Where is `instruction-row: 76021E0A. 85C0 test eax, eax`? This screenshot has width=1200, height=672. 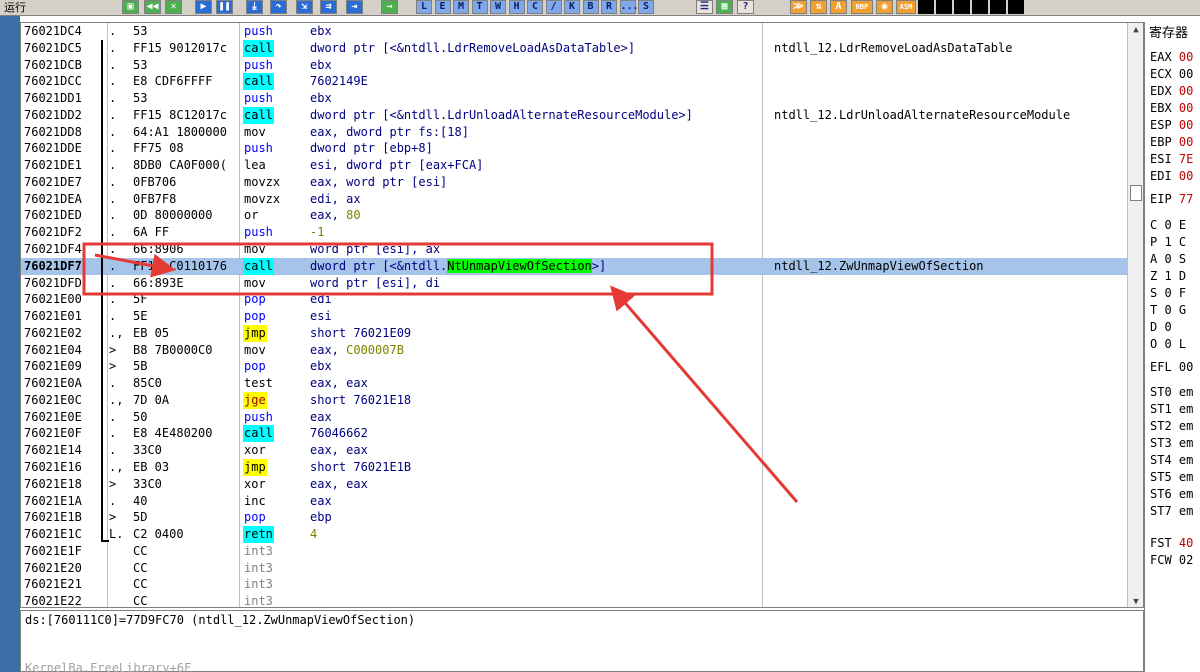
instruction-row: 76021E0A. 85C0 test eax, eax is located at coordinates (574, 383).